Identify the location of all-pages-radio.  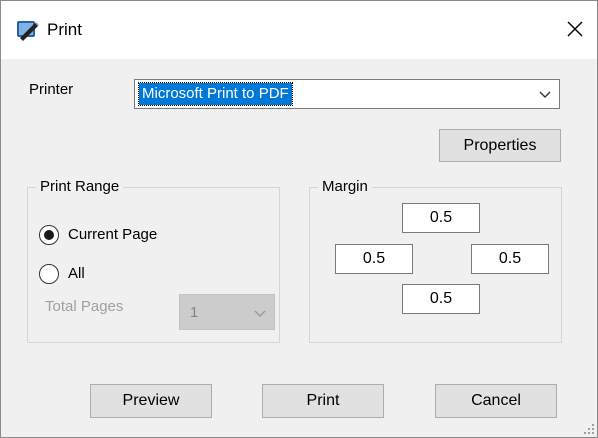
(49, 274).